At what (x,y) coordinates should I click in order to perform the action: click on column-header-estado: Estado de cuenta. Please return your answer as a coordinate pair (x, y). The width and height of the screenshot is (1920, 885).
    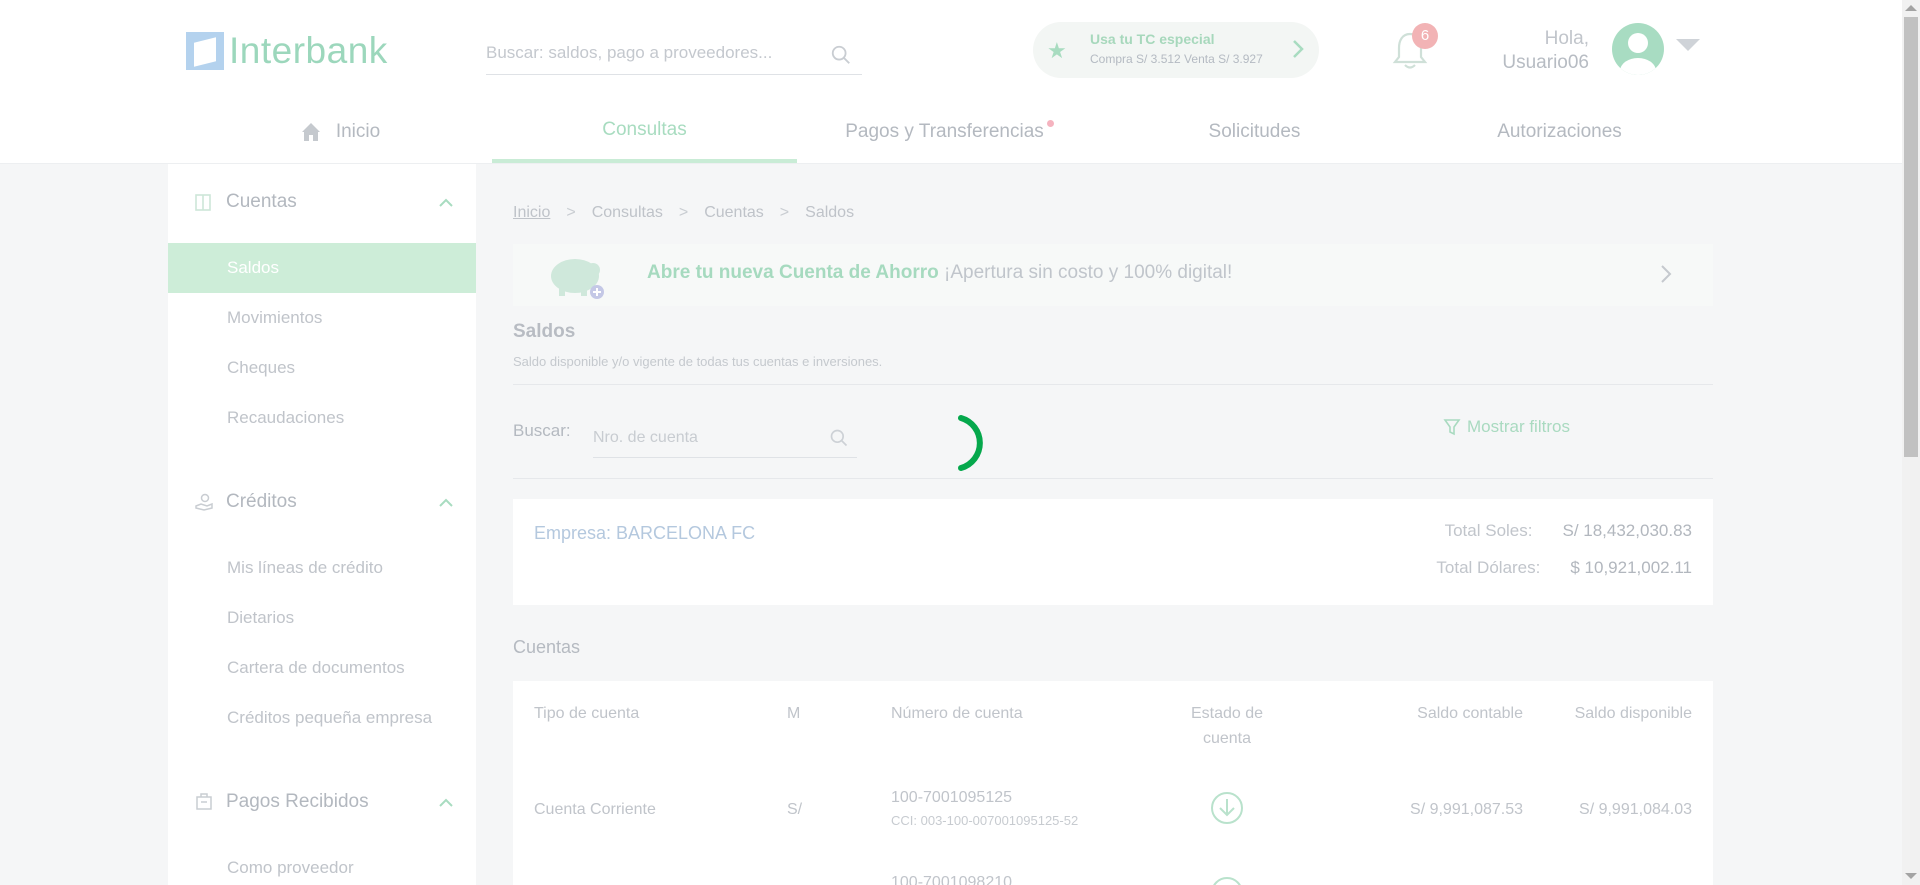
    Looking at the image, I should click on (1227, 726).